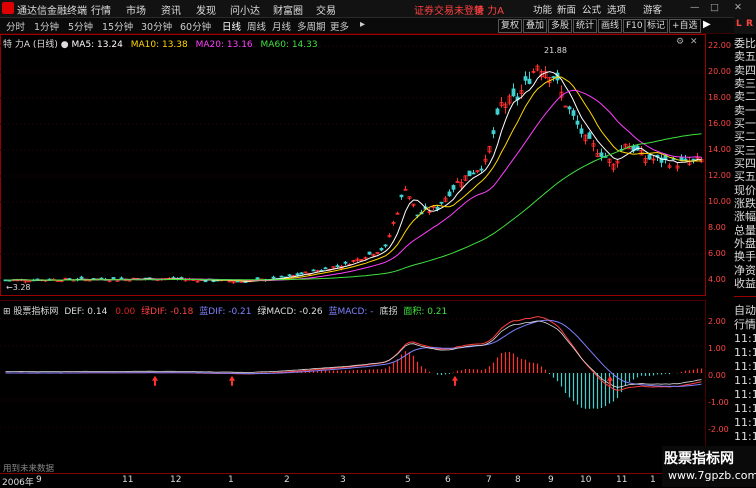 This screenshot has width=756, height=488. What do you see at coordinates (745, 83) in the screenshot?
I see `side-sell3: 卖三` at bounding box center [745, 83].